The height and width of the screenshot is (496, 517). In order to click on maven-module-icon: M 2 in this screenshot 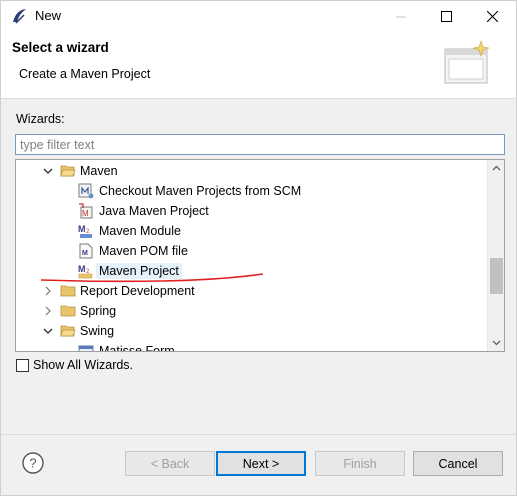, I will do `click(85, 231)`.